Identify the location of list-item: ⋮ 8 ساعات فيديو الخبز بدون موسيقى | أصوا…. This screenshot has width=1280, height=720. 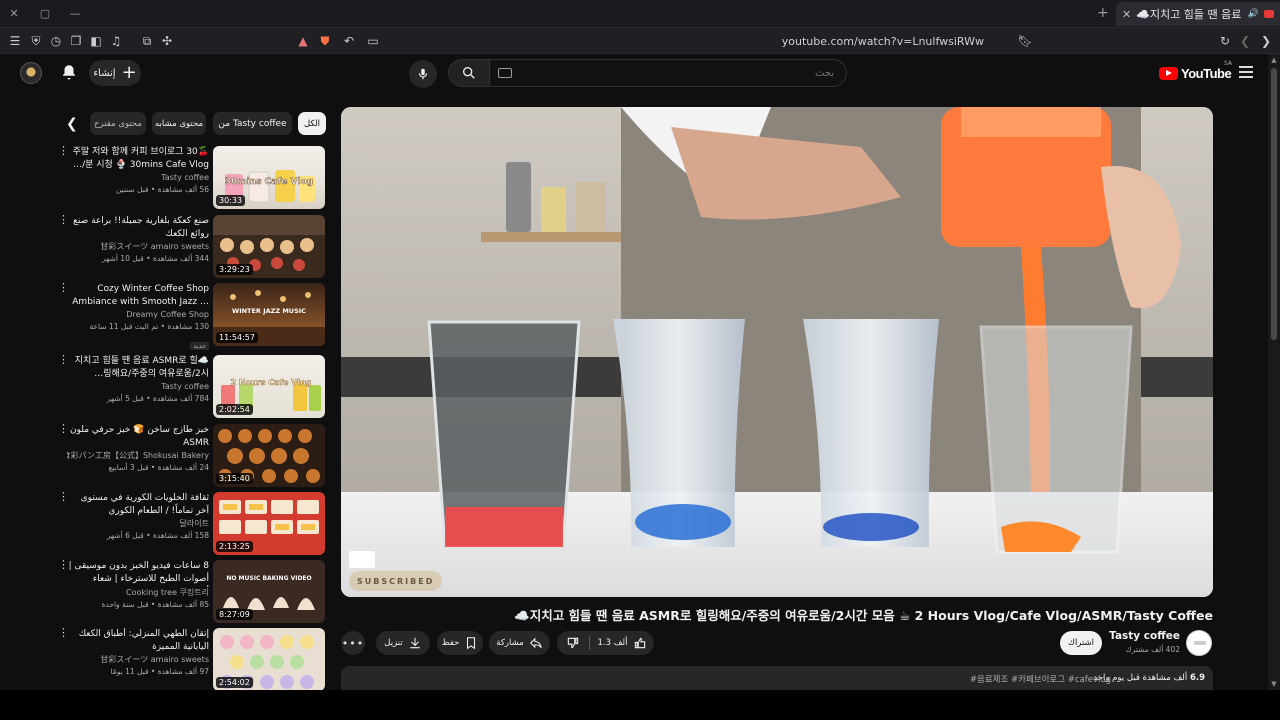
(191, 591).